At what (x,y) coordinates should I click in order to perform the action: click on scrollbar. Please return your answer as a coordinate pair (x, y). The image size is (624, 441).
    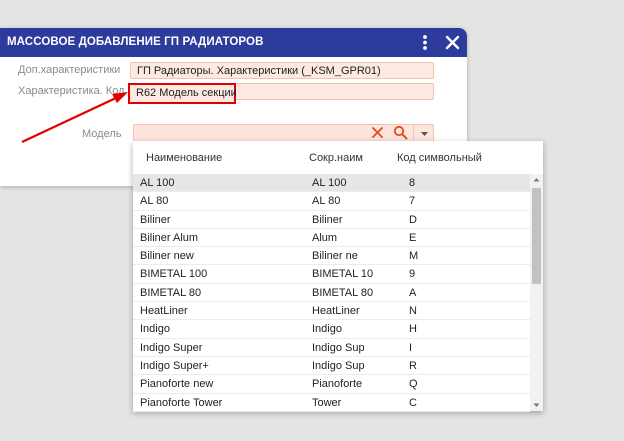
    Looking at the image, I should click on (536, 292).